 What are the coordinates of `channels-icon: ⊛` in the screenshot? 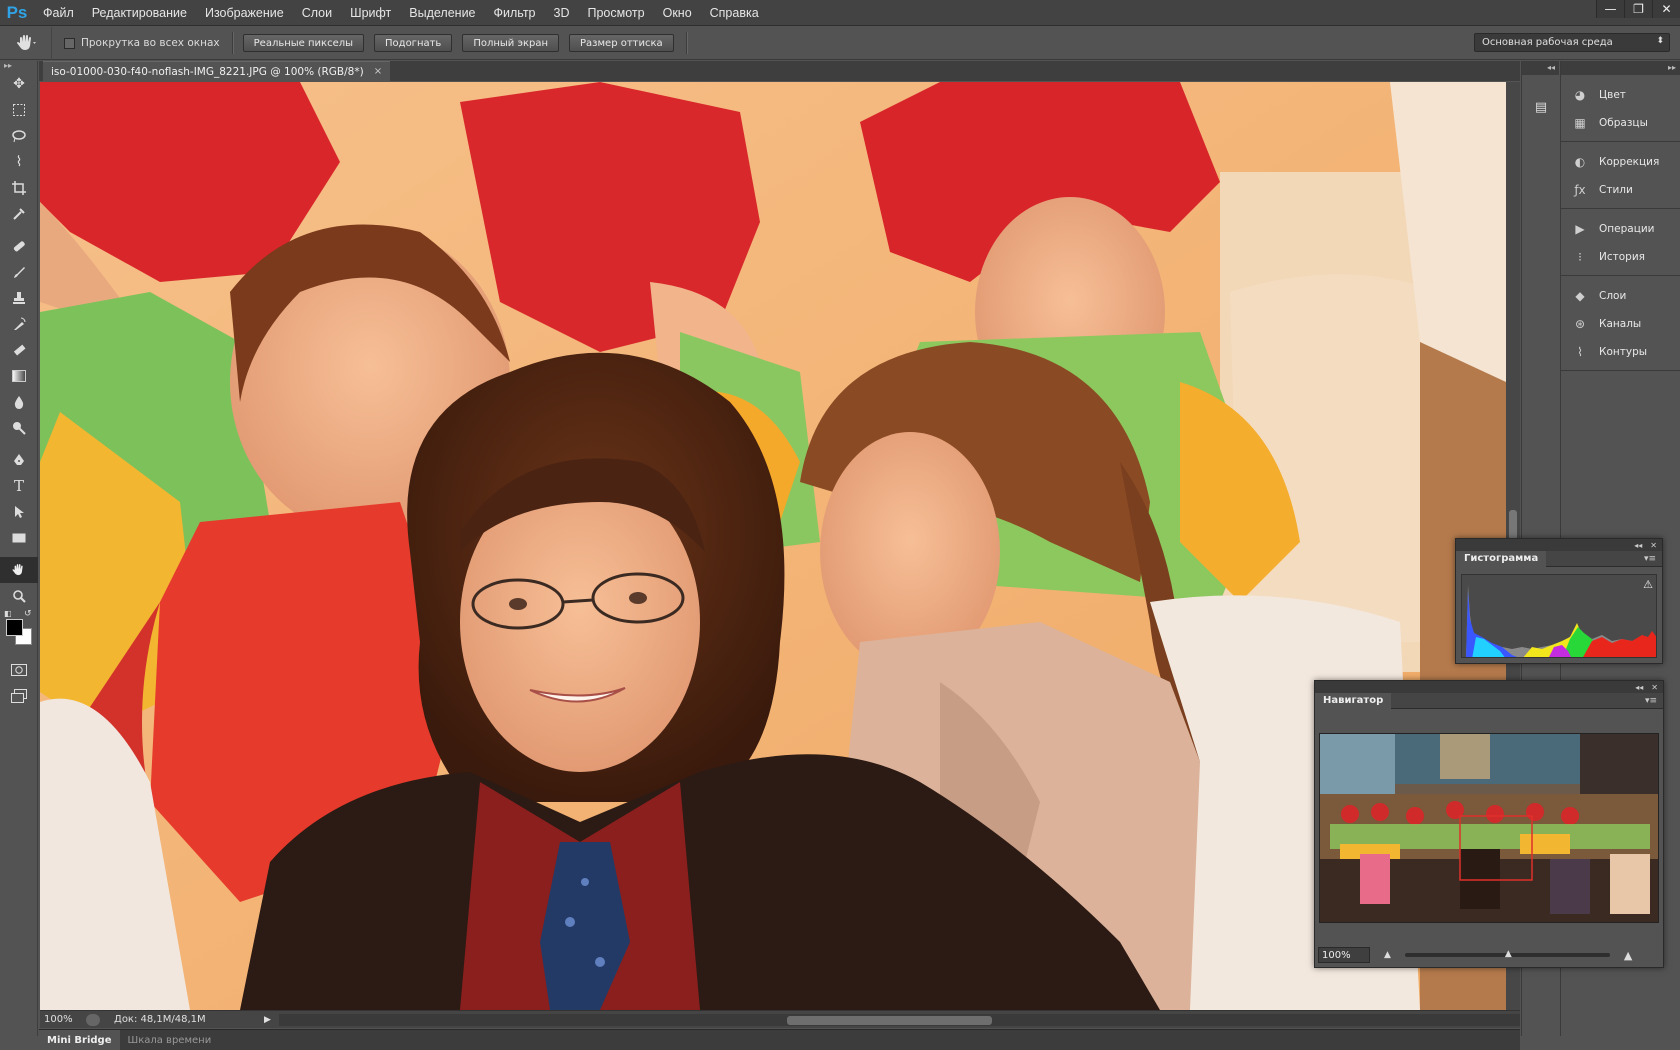 It's located at (1580, 324).